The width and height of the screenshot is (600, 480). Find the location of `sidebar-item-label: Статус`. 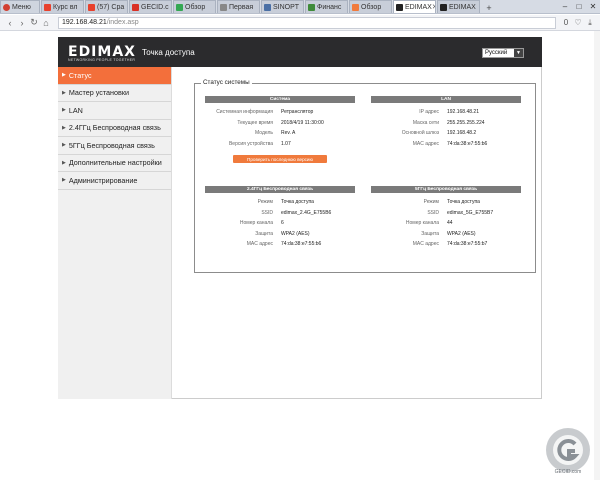

sidebar-item-label: Статус is located at coordinates (80, 75).